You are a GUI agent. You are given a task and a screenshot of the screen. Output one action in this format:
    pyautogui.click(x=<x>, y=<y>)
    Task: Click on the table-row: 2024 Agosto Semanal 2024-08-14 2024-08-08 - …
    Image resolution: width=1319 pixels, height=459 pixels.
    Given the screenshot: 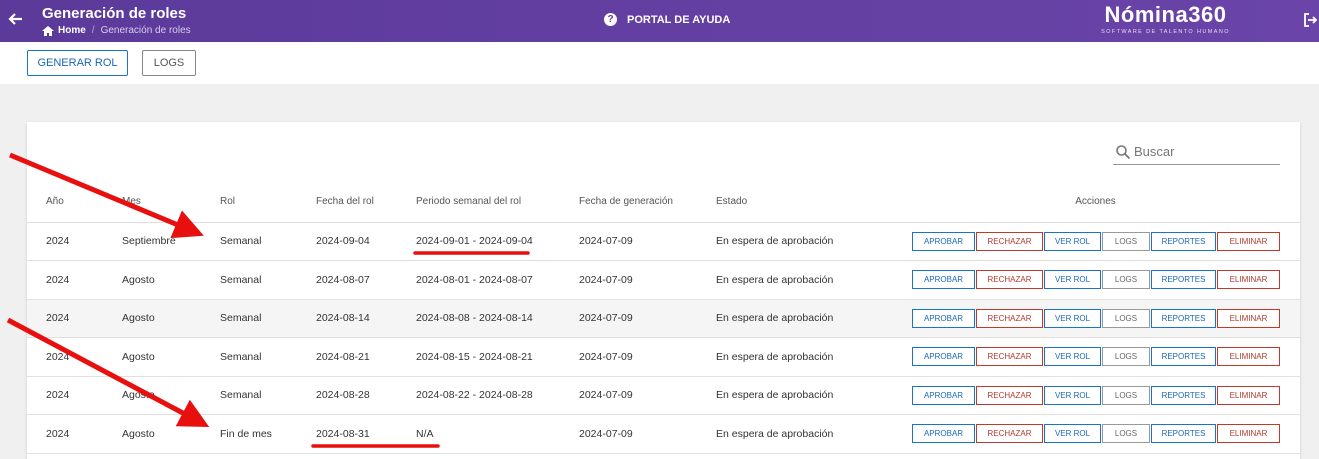 What is the action you would take?
    pyautogui.click(x=663, y=318)
    